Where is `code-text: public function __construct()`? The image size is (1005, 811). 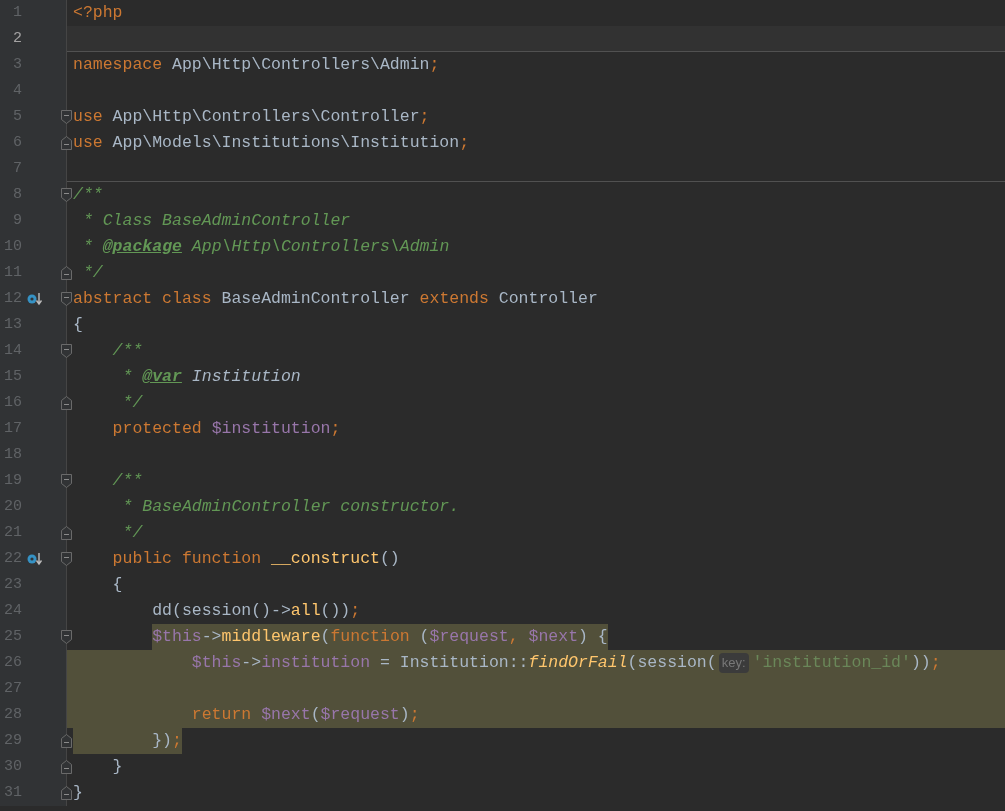
code-text: public function __construct() is located at coordinates (256, 559).